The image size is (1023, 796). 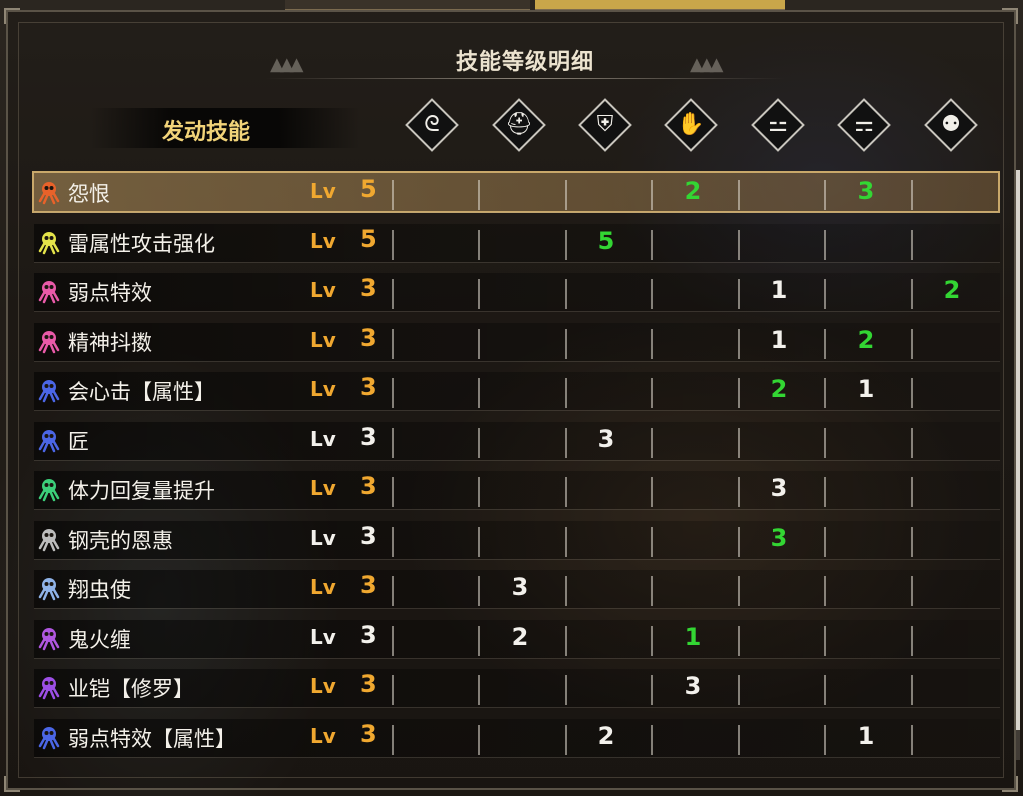 What do you see at coordinates (515, 586) in the screenshot?
I see `skill-row: 翔虫使 Lv 3 3` at bounding box center [515, 586].